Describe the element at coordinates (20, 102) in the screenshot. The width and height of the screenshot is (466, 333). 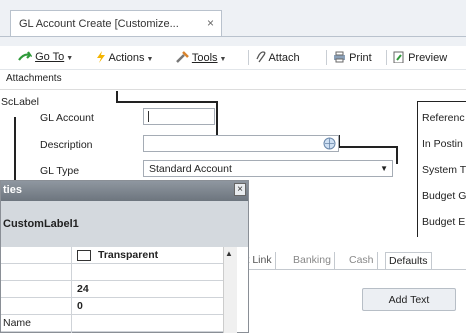
I see `sc-label: ScLabel` at that location.